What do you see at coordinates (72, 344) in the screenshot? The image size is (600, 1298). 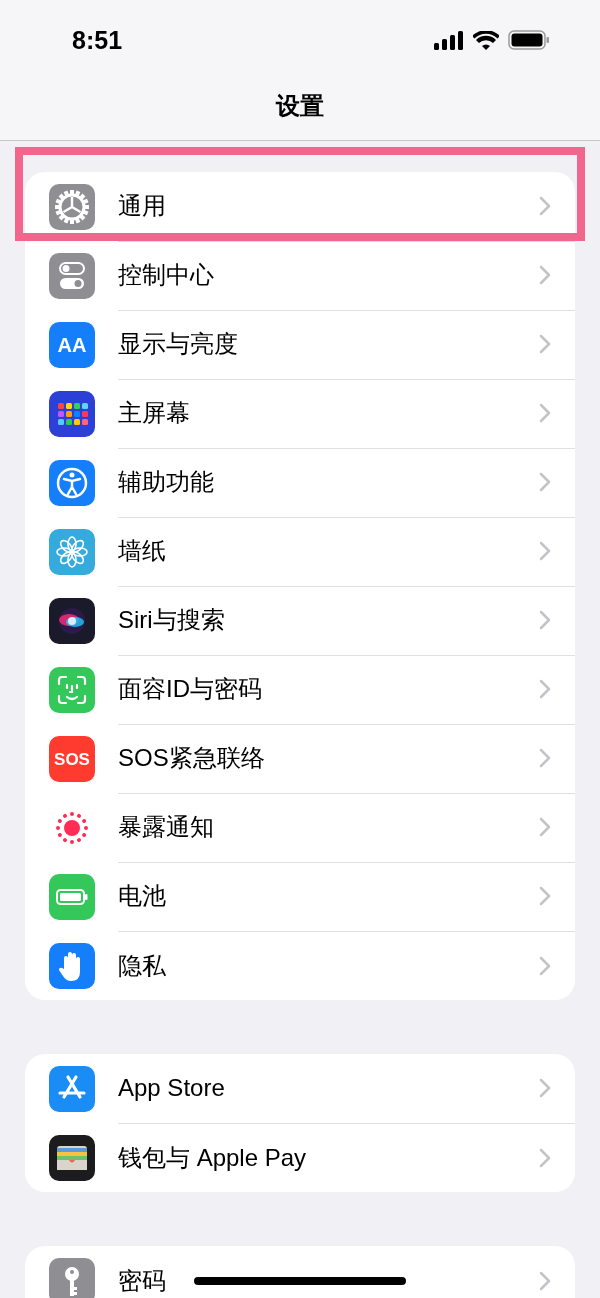 I see `letters-icon: AA` at bounding box center [72, 344].